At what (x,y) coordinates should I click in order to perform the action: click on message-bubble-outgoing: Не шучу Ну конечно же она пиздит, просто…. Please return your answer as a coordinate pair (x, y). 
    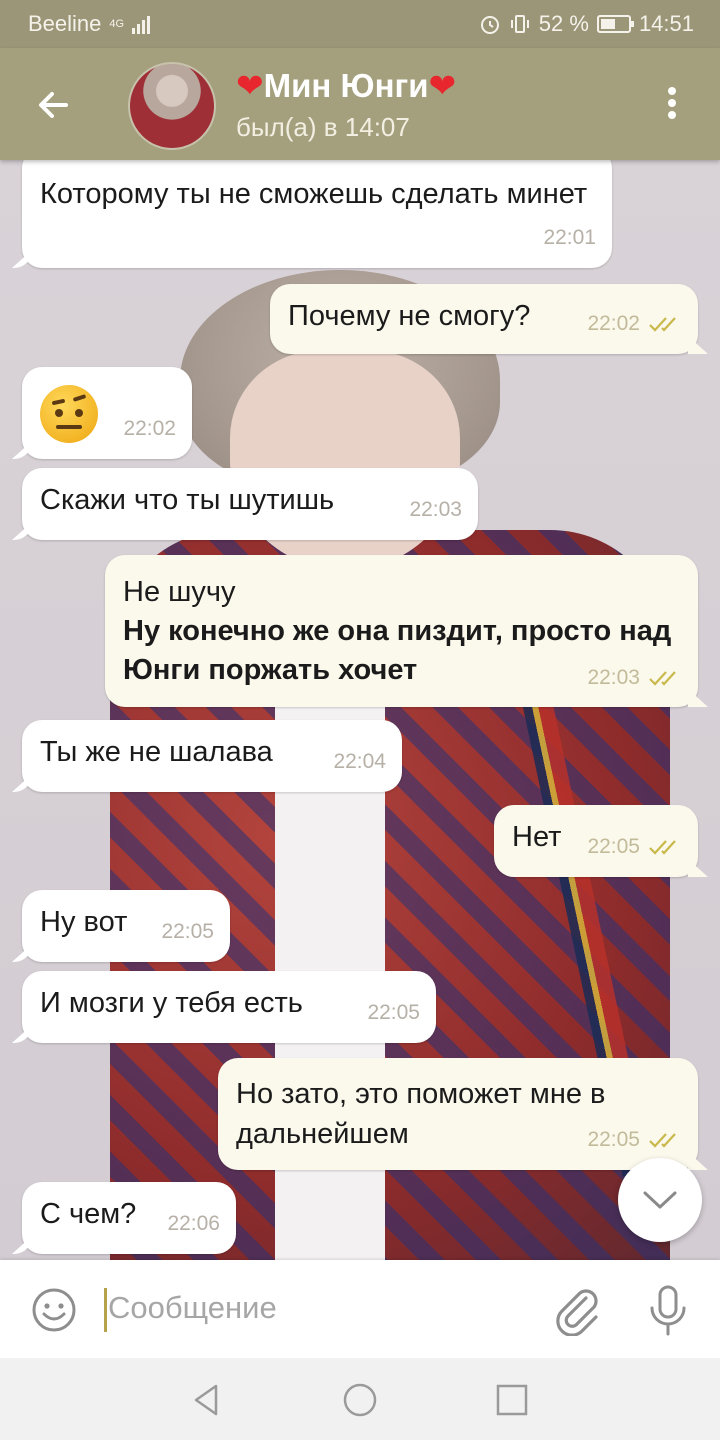
    Looking at the image, I should click on (401, 631).